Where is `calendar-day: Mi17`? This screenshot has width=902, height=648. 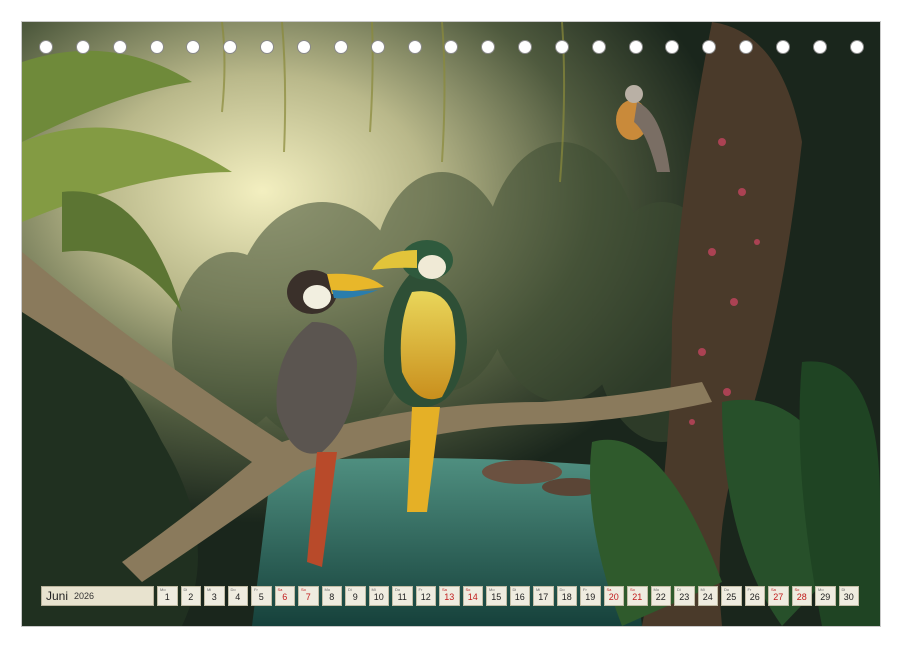
calendar-day: Mi17 is located at coordinates (543, 596).